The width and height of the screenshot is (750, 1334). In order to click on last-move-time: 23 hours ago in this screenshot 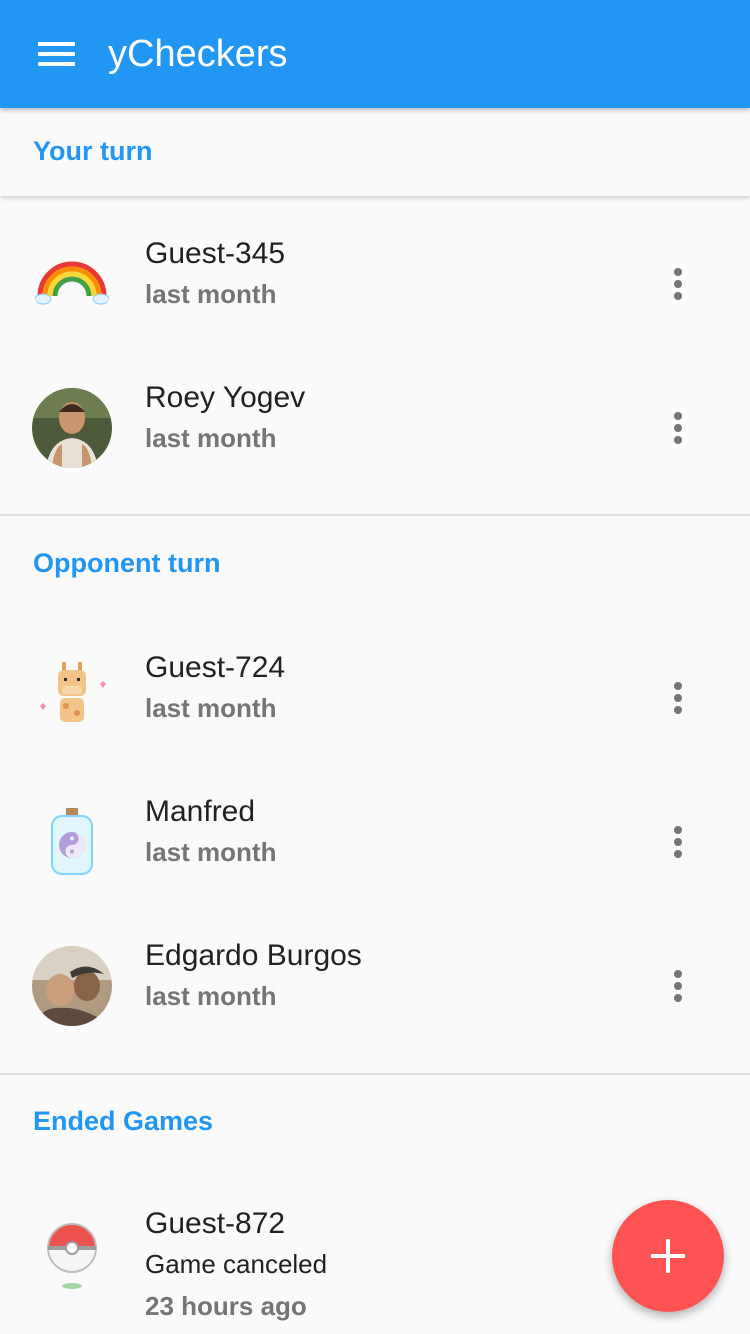, I will do `click(226, 1306)`.